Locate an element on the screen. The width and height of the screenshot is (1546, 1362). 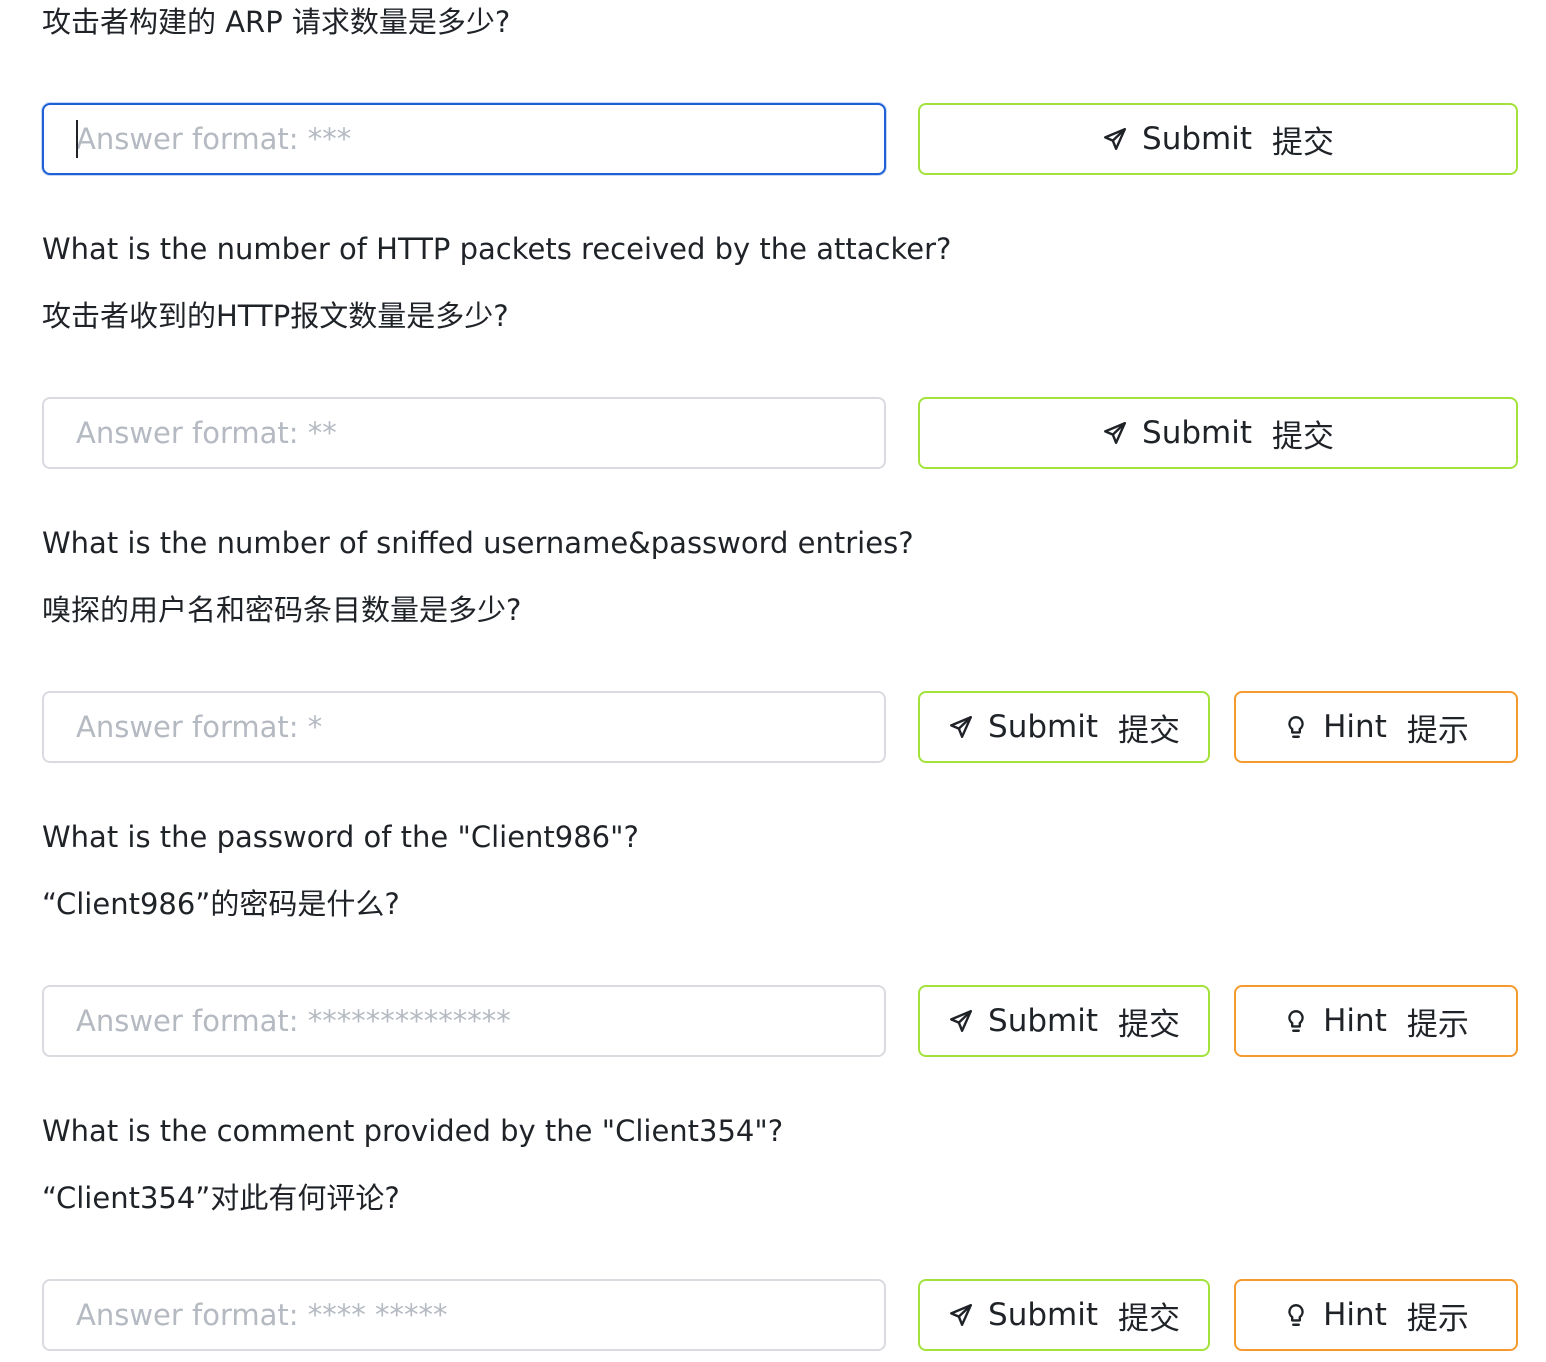
question-4-text-zh: “Client986”的密码是什么? is located at coordinates (221, 904).